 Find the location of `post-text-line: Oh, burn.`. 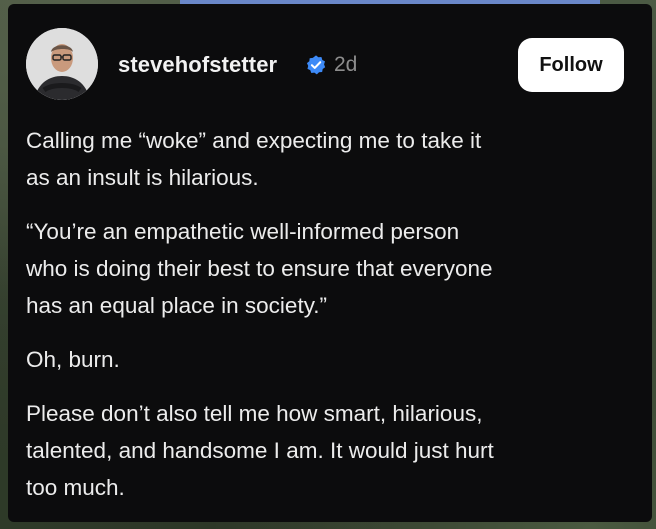

post-text-line: Oh, burn. is located at coordinates (73, 359).